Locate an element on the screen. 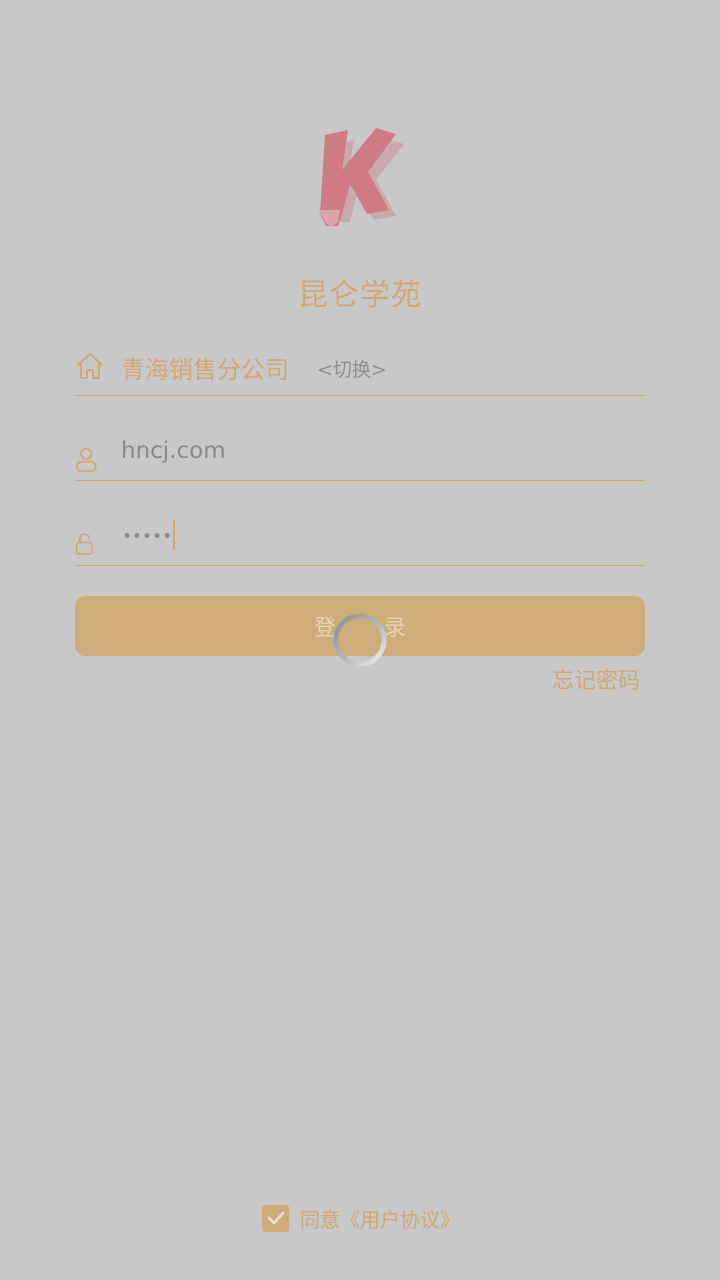 The image size is (720, 1280). agreement-label: 同意《用户协议》 is located at coordinates (380, 1218).